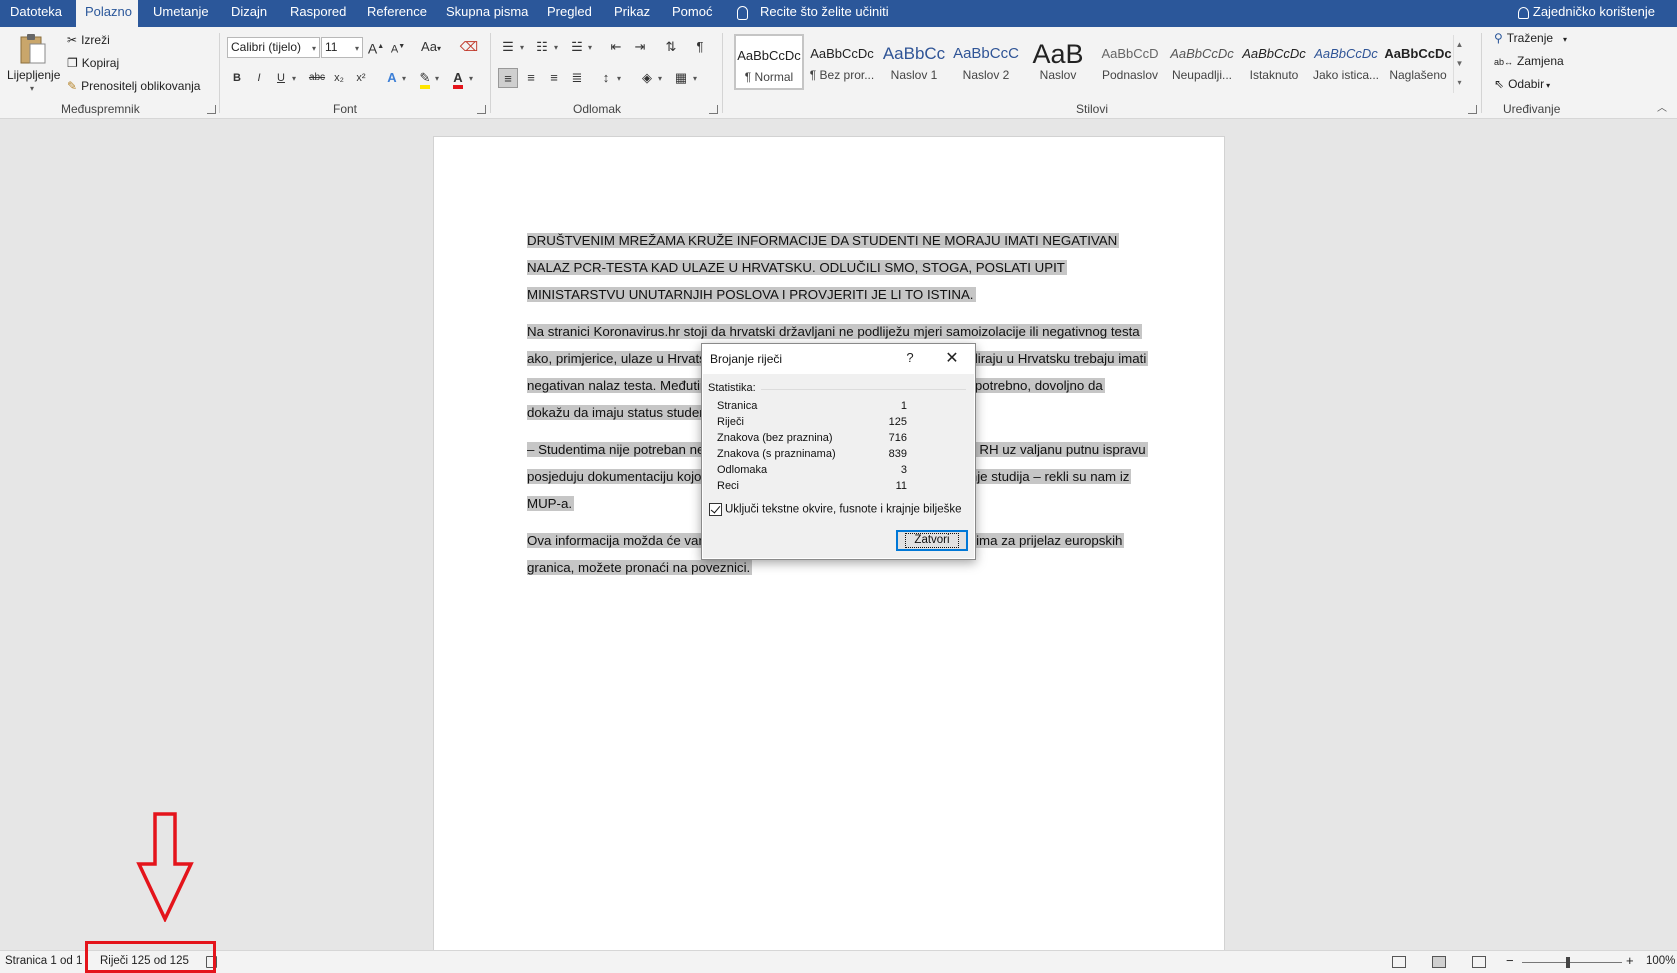 The image size is (1677, 973). Describe the element at coordinates (404, 78) in the screenshot. I see `text-effects-dropdown-icon: ▾` at that location.